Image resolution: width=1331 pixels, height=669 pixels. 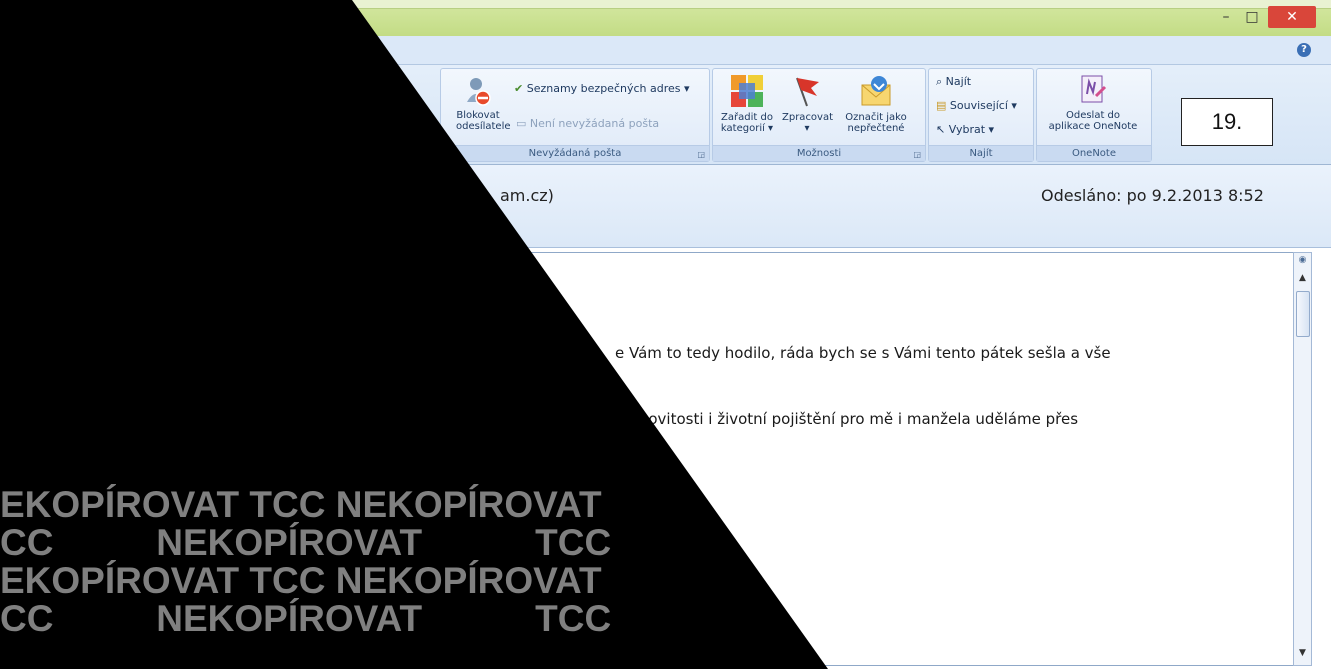 I want to click on page-number-label: 19., so click(x=1227, y=122).